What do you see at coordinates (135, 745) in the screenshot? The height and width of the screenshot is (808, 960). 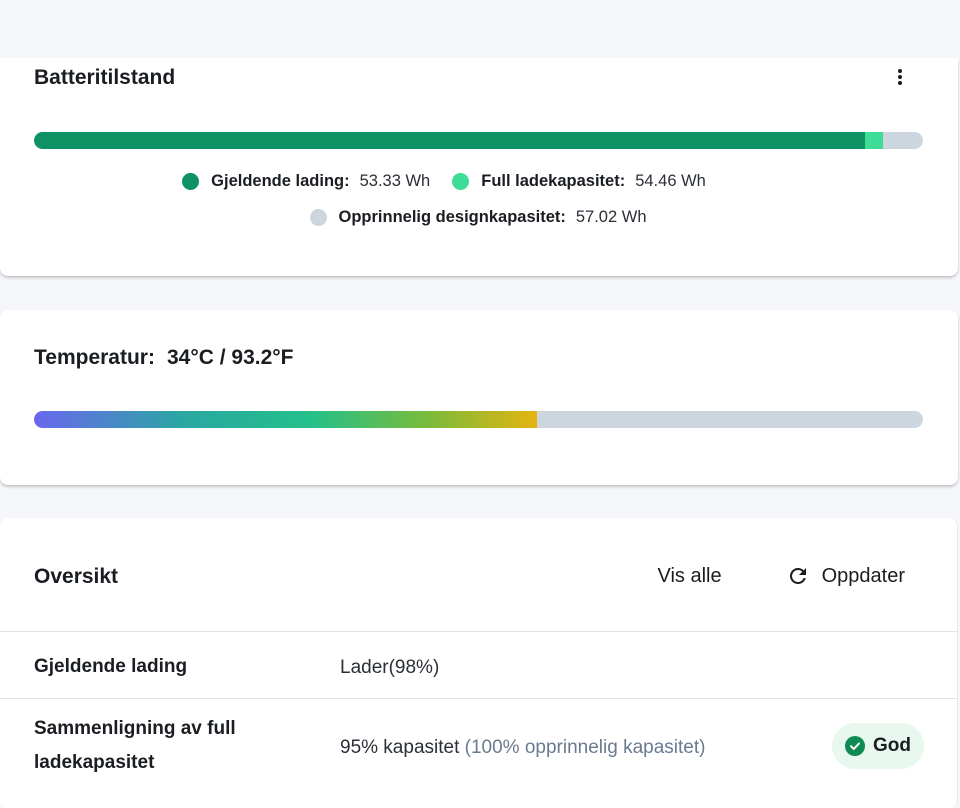 I see `row-label-capacity-comparison: Sammenligning av full ladekapasitet` at bounding box center [135, 745].